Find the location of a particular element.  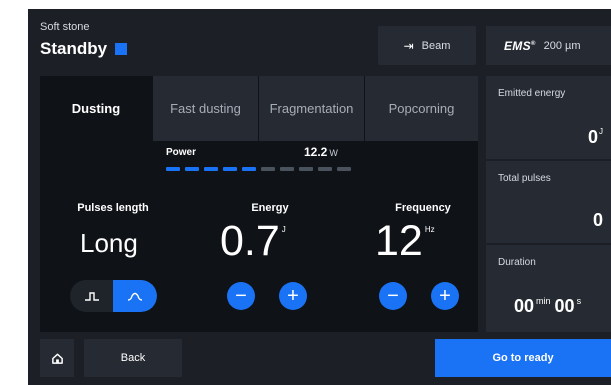

energy-value: 0.7 is located at coordinates (250, 241).